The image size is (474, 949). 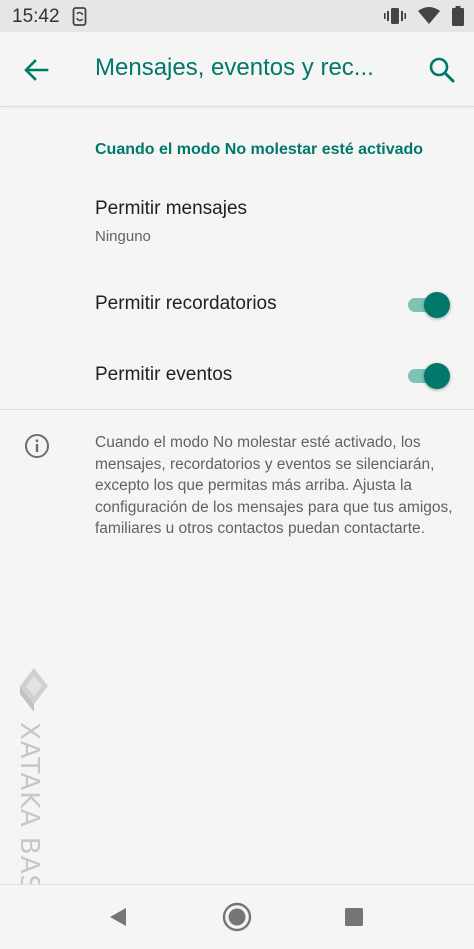 I want to click on square-recents-icon, so click(x=354, y=917).